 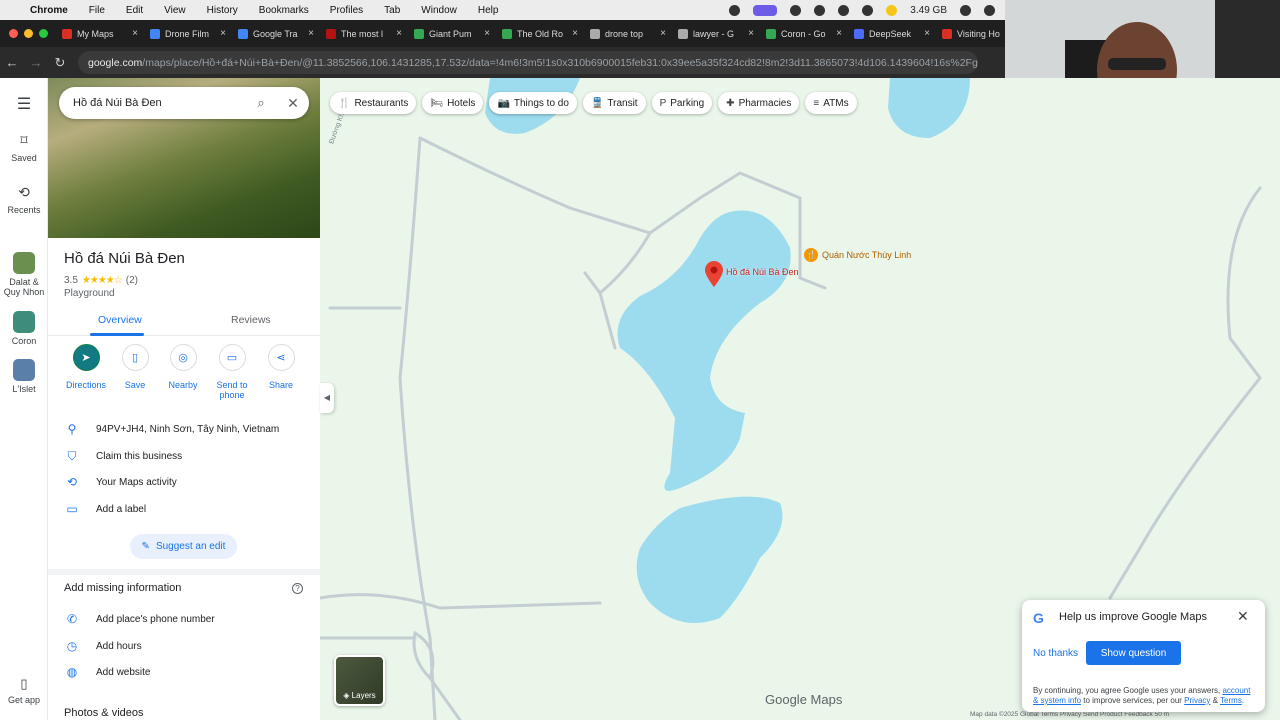 What do you see at coordinates (811, 255) in the screenshot?
I see `restaurant-poi-icon: 🍴` at bounding box center [811, 255].